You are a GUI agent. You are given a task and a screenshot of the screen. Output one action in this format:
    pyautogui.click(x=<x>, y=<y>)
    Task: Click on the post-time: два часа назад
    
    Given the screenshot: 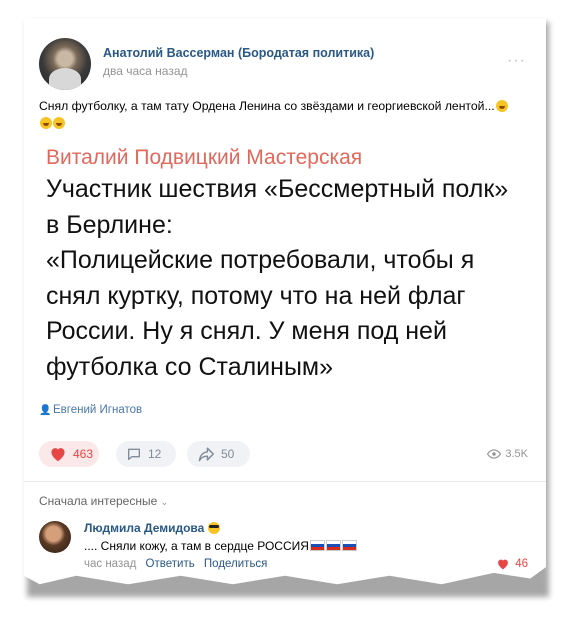 What is the action you would take?
    pyautogui.click(x=145, y=71)
    